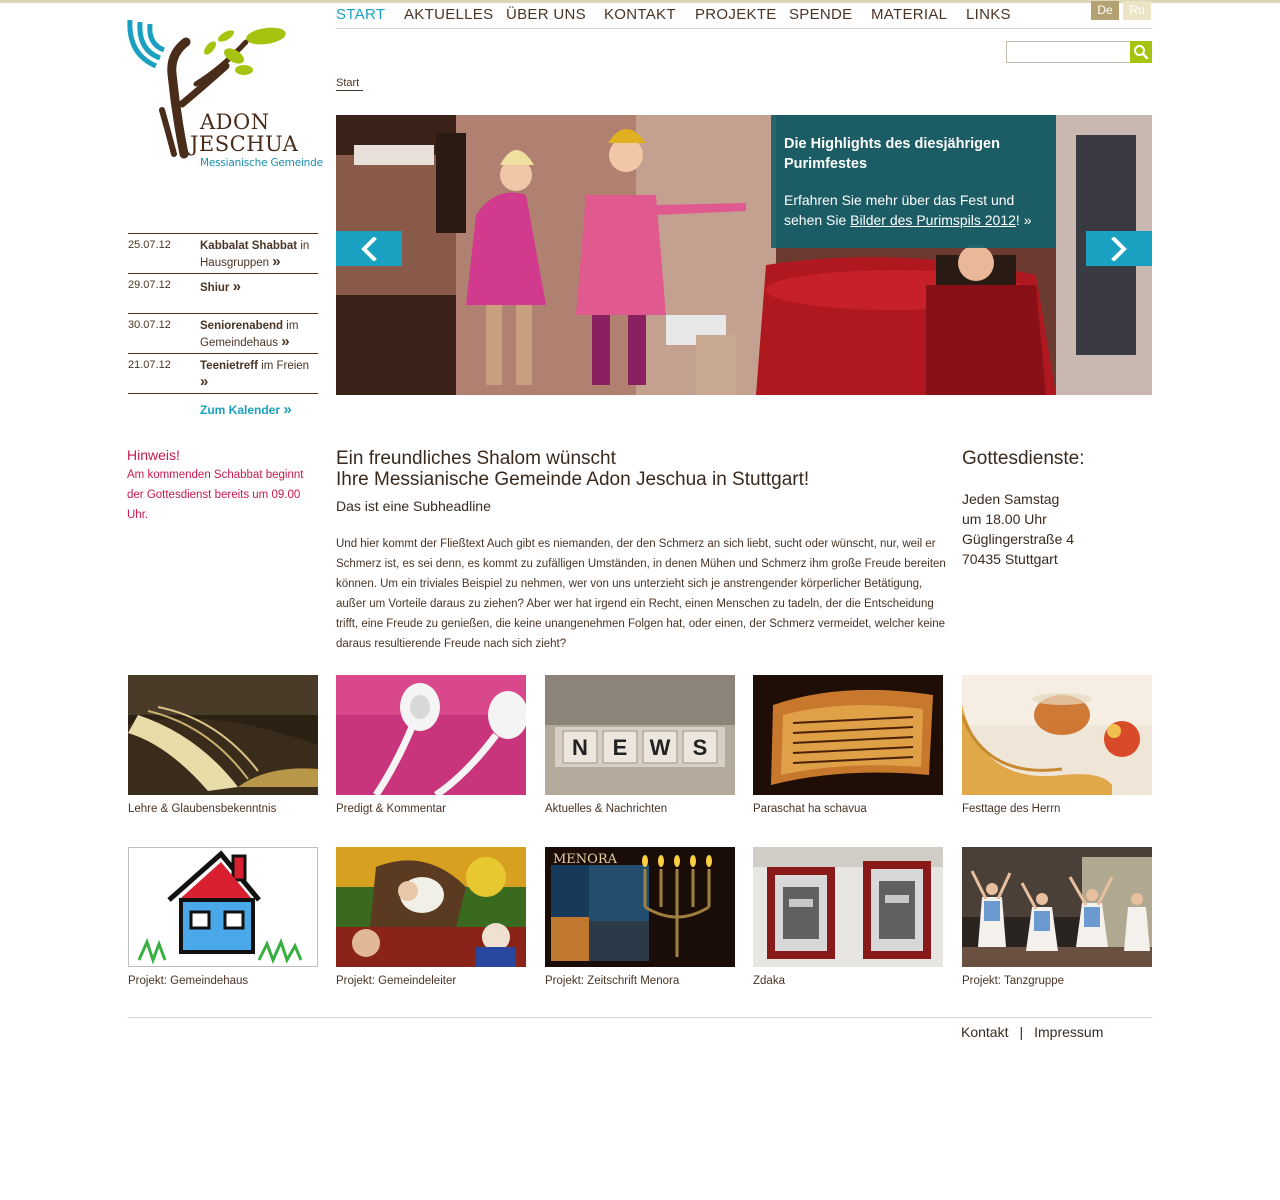 Image resolution: width=1280 pixels, height=1200 pixels. I want to click on footer-link-kontakt: Kontakt, so click(984, 1032).